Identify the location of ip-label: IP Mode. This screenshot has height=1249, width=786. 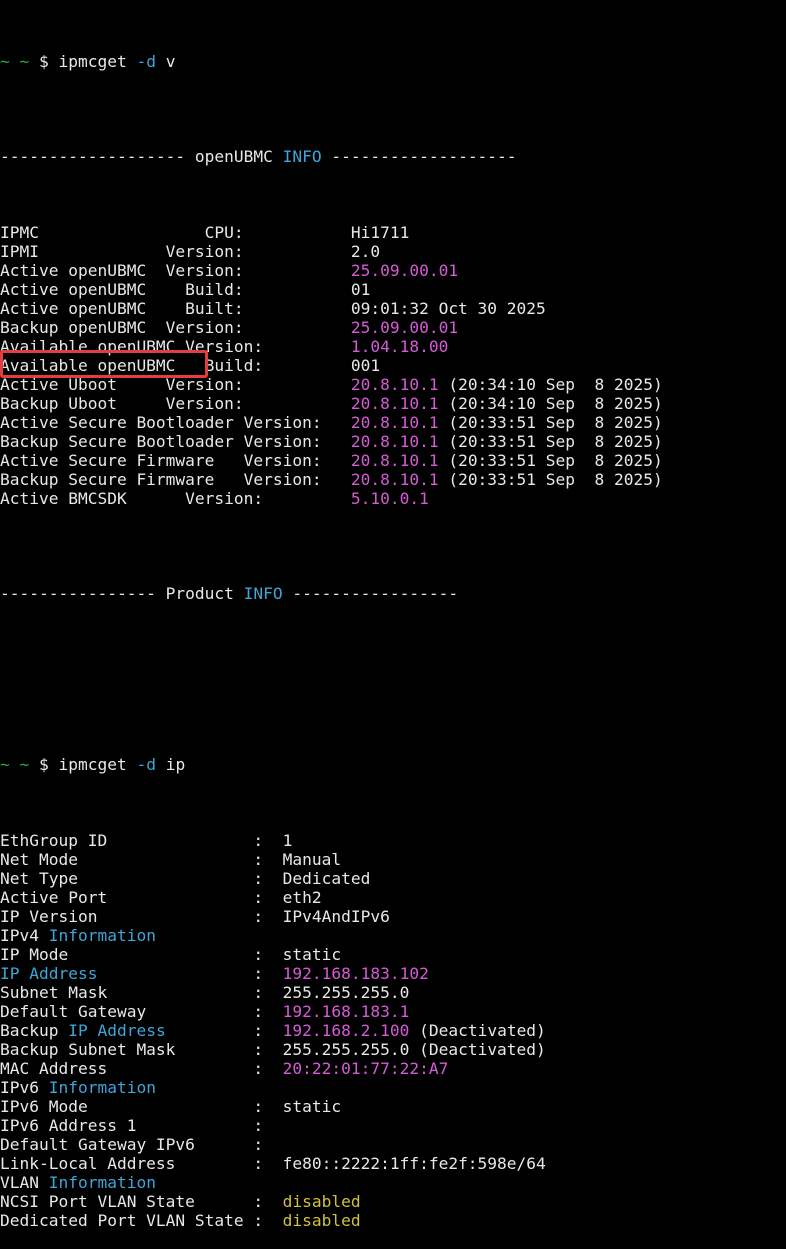
(34, 954).